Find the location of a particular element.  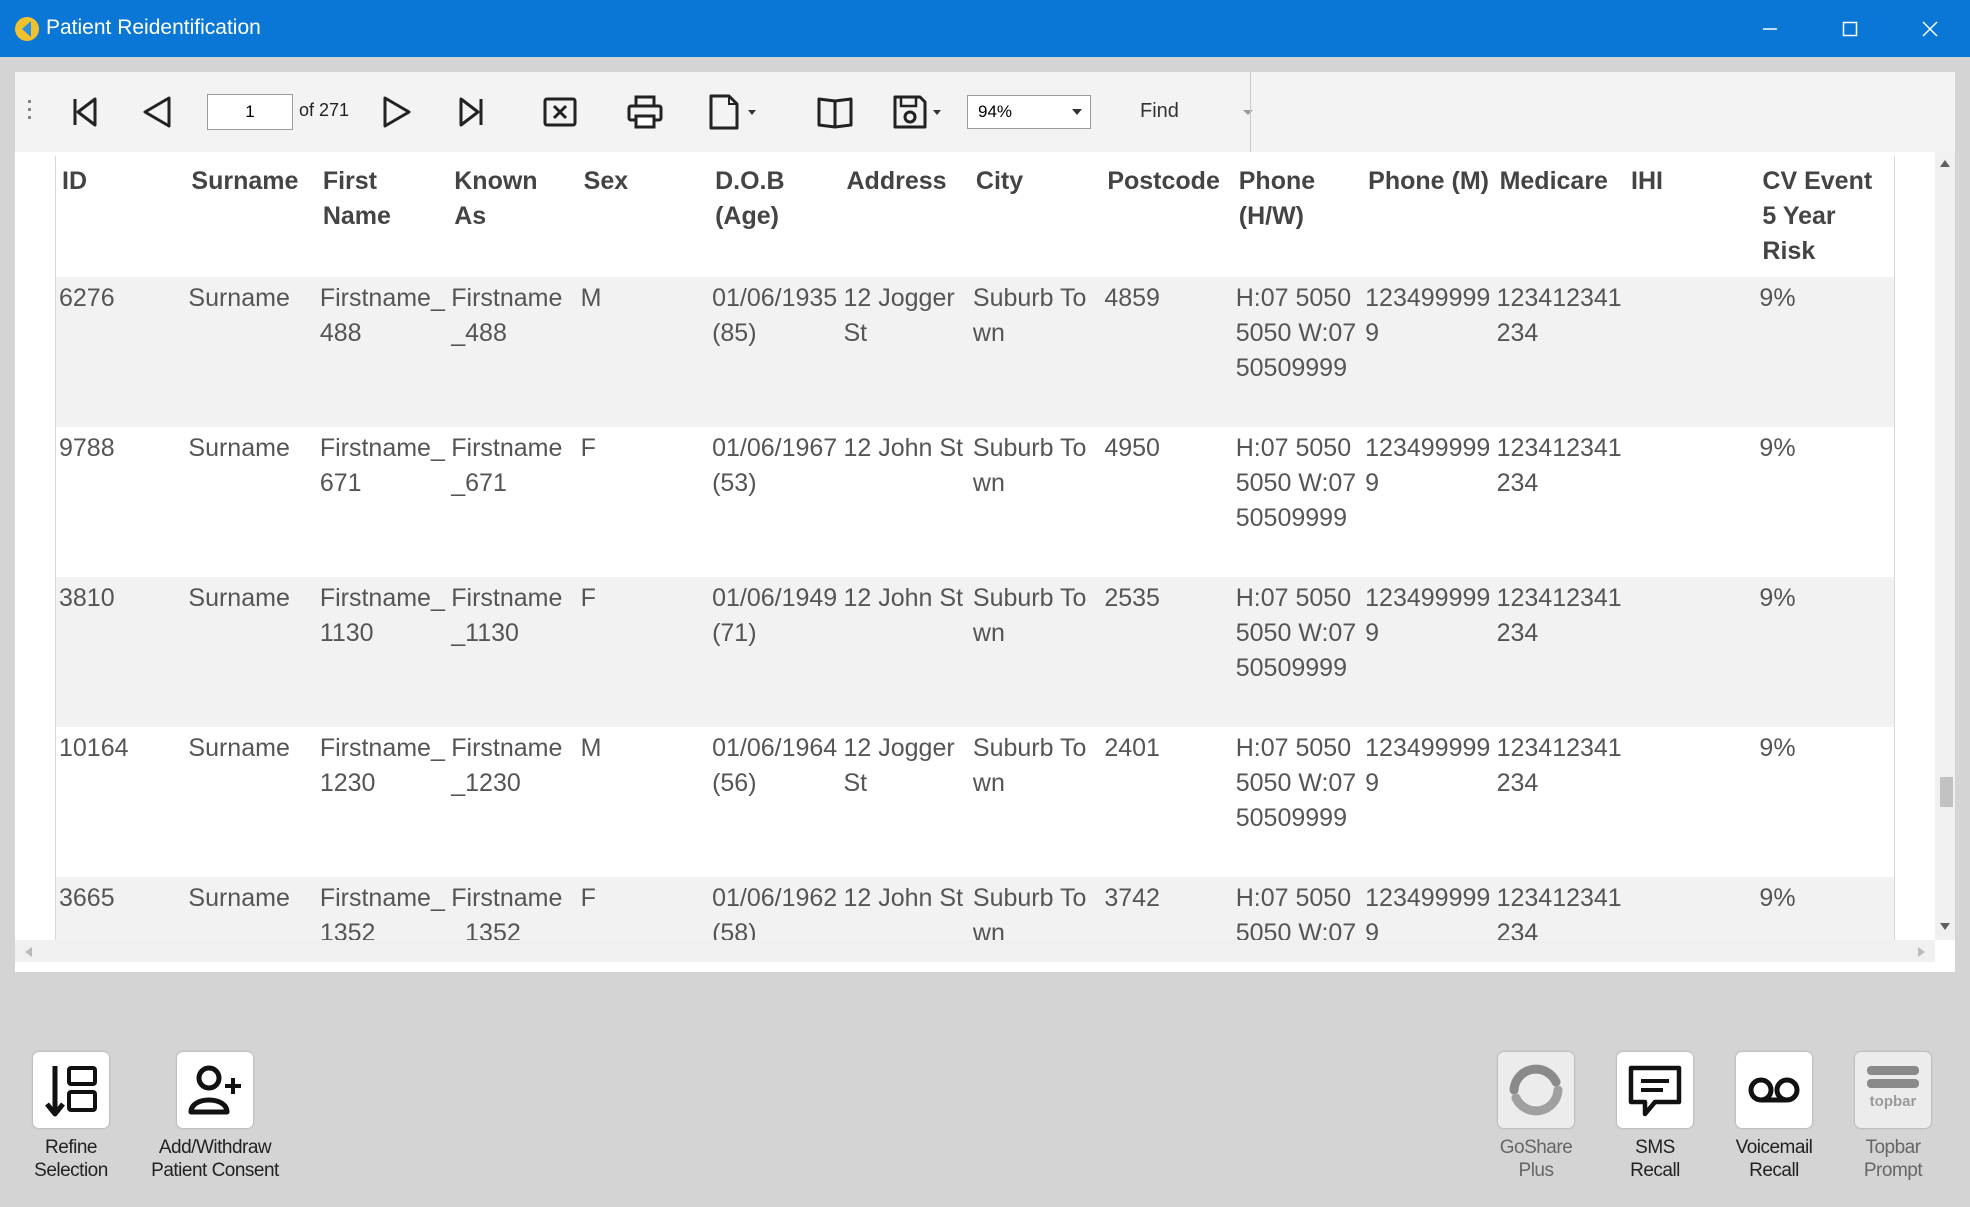

cell-id: 3665 is located at coordinates (121, 908).